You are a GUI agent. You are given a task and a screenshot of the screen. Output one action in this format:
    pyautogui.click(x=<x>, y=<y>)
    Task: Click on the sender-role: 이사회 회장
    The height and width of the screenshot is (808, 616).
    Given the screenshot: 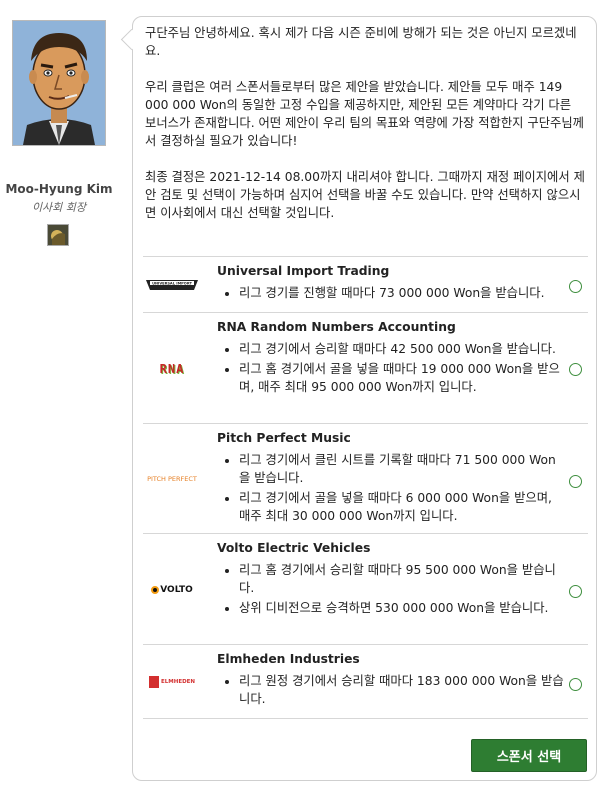 What is the action you would take?
    pyautogui.click(x=59, y=207)
    